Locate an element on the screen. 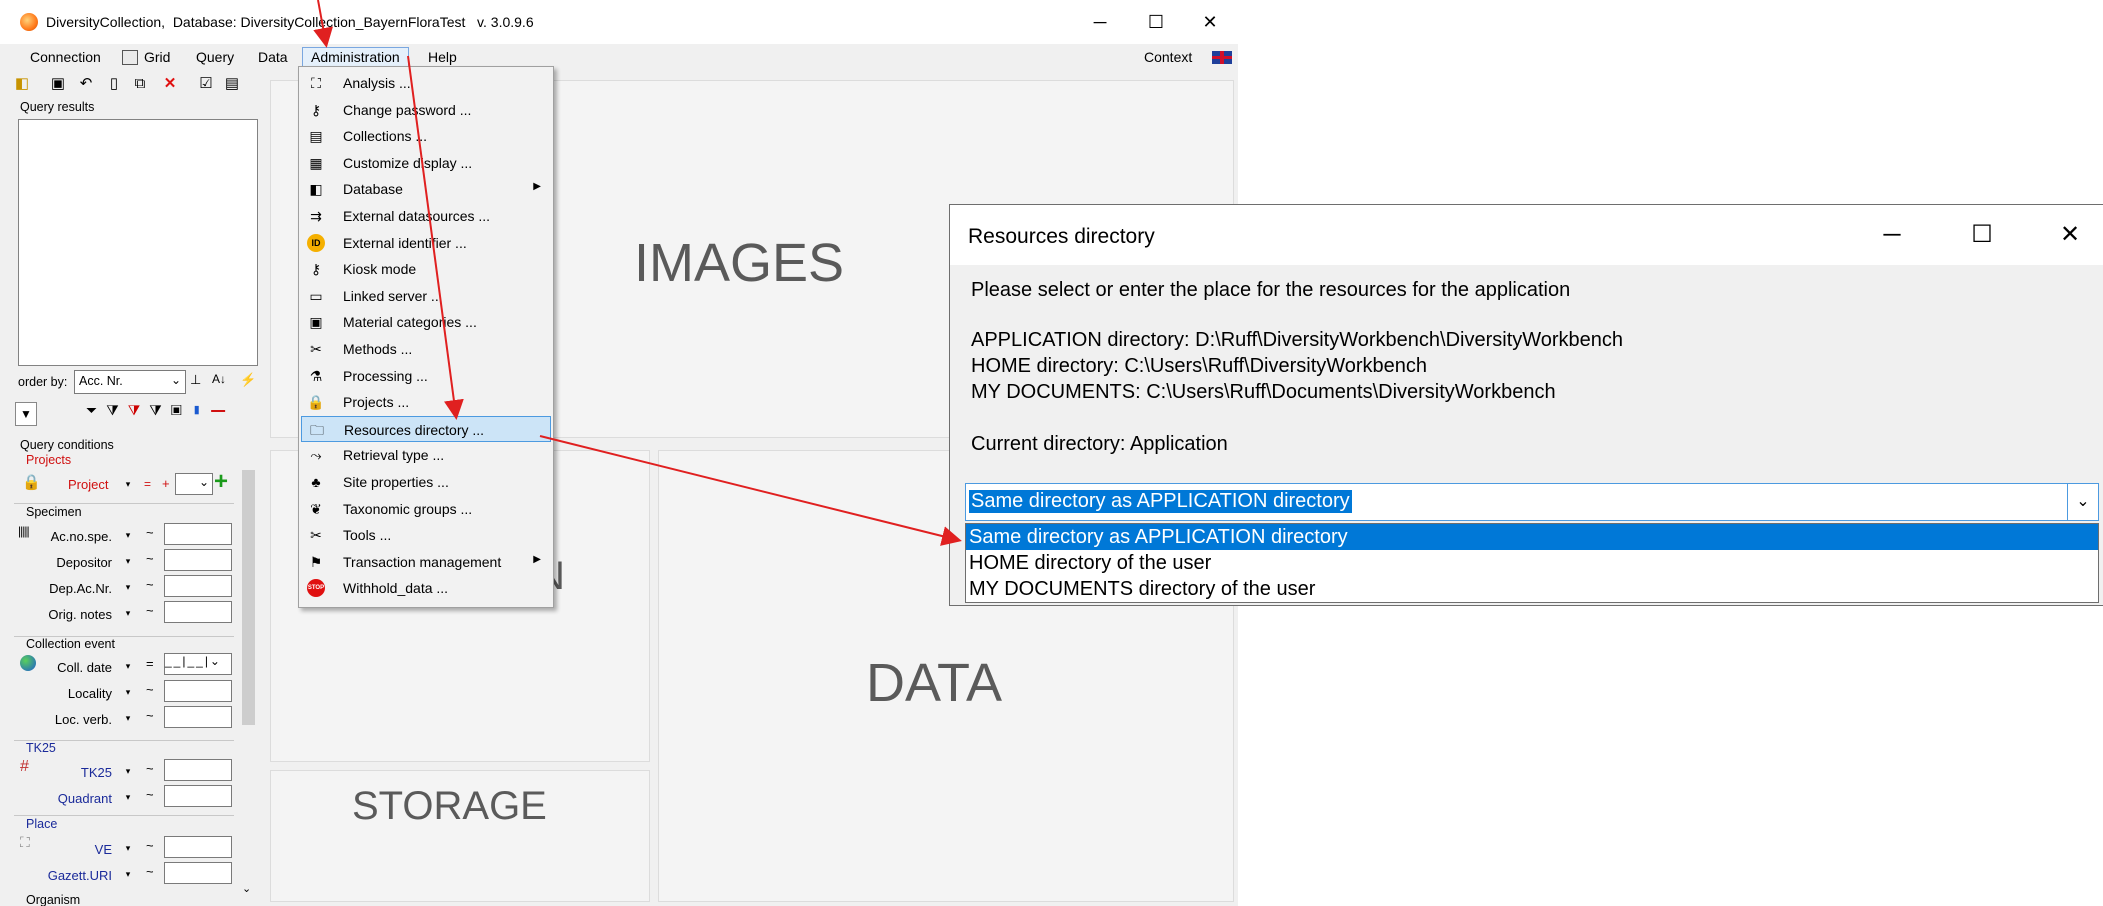 The width and height of the screenshot is (2103, 906). arrow-to-dialog is located at coordinates (750, 490).